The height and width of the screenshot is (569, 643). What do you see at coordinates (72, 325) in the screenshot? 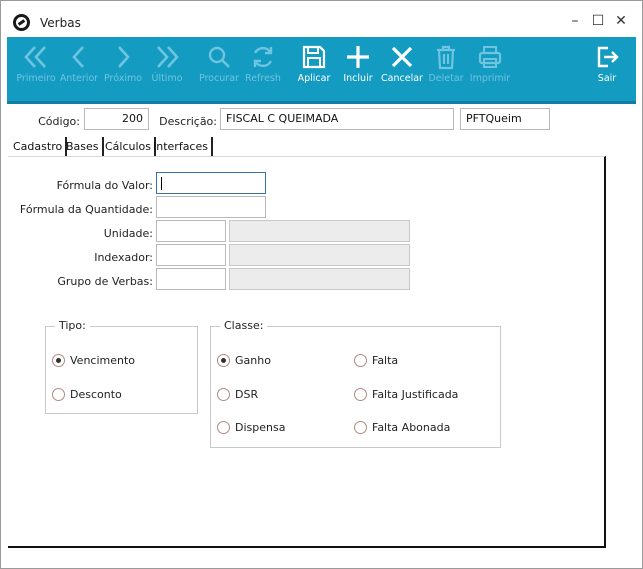
I see `tipo-group-title: Tipo:` at bounding box center [72, 325].